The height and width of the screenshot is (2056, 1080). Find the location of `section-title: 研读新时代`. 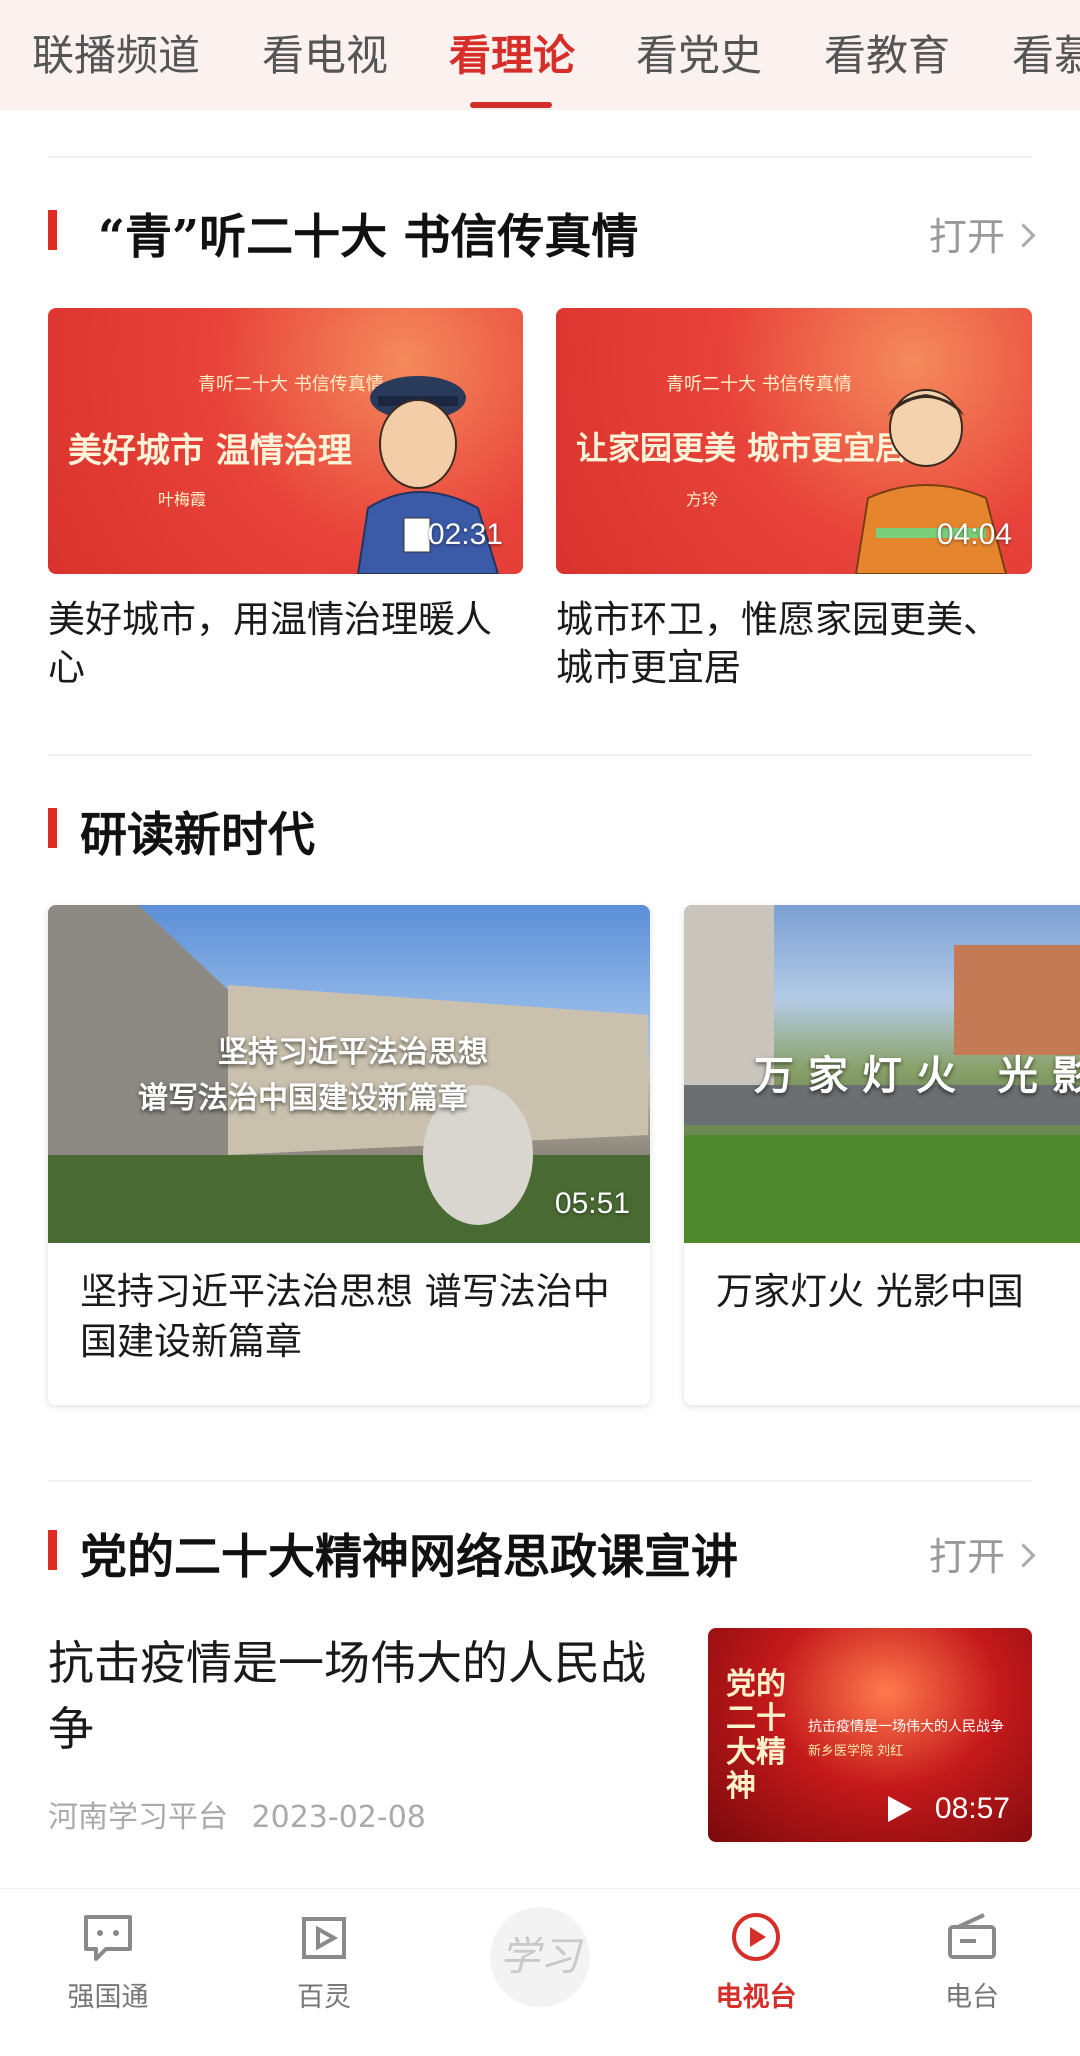

section-title: 研读新时代 is located at coordinates (197, 835).